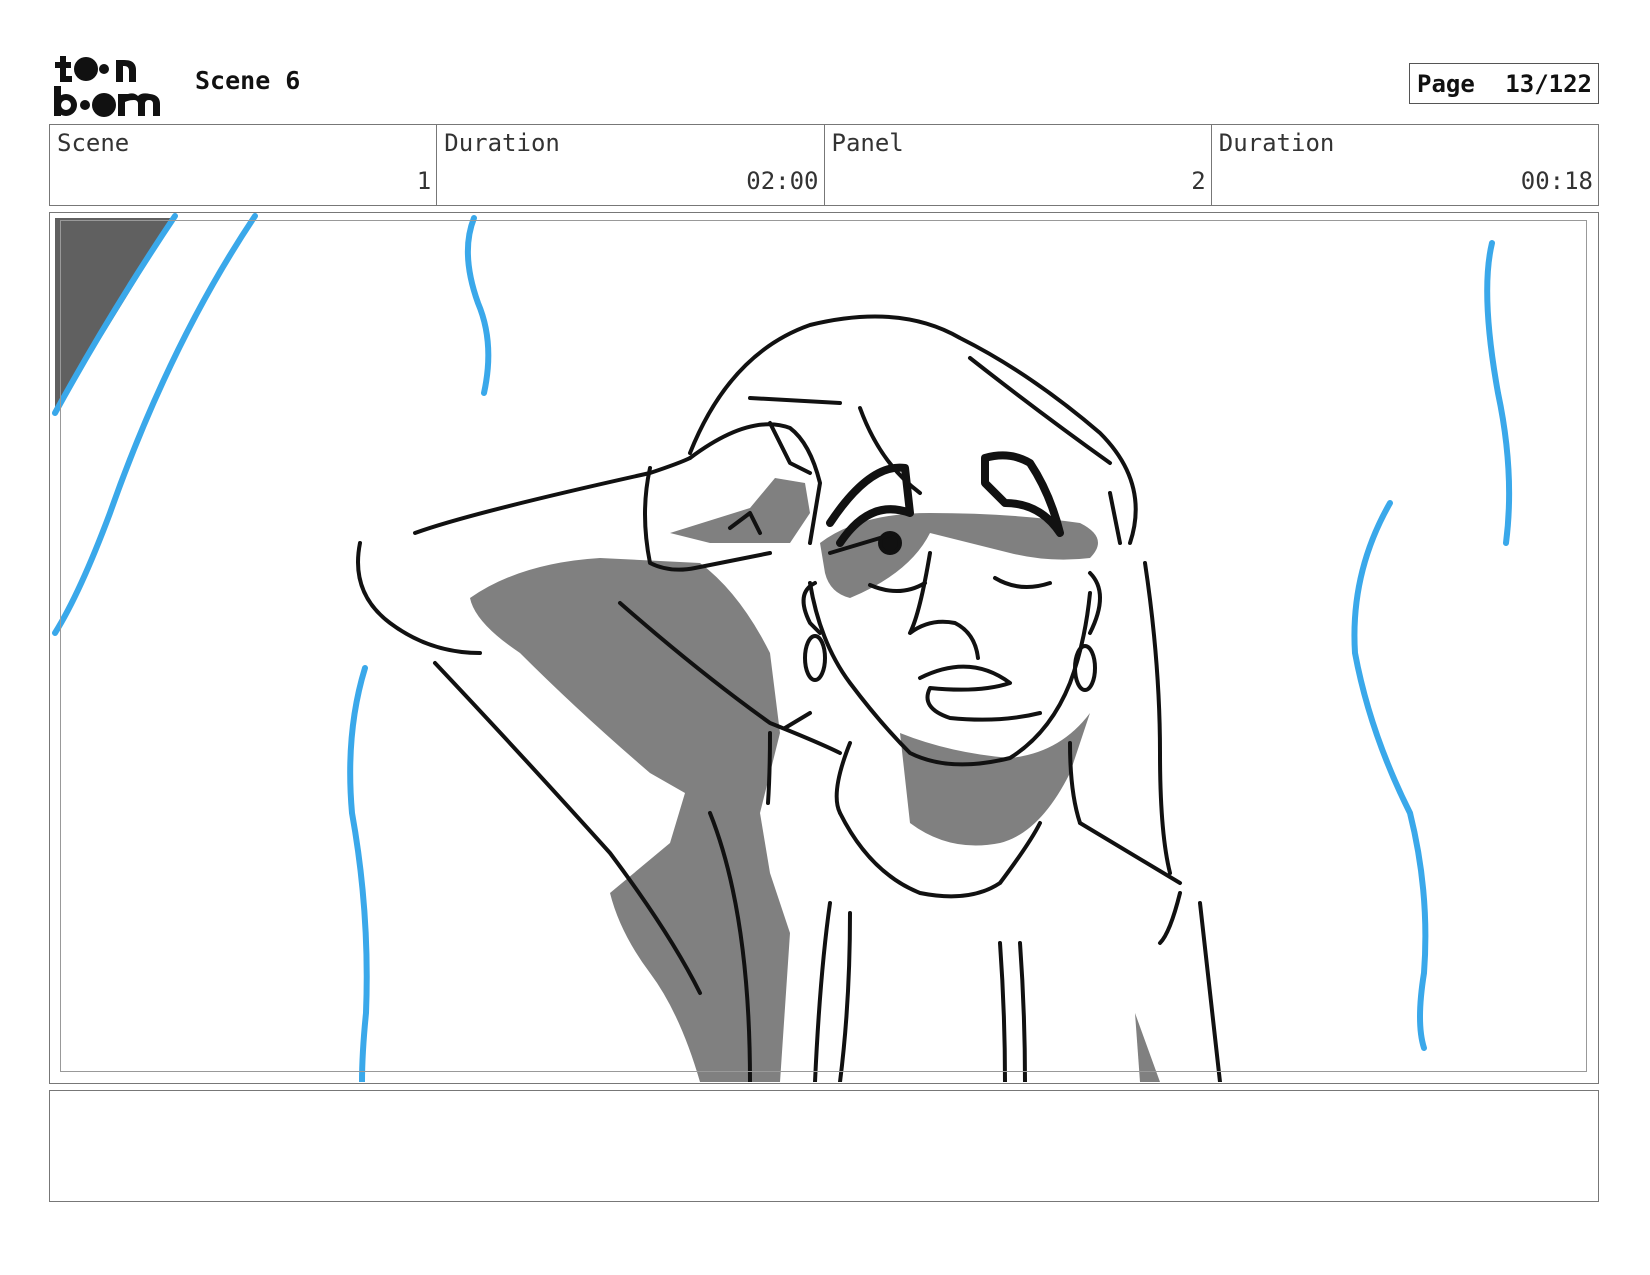 The image size is (1650, 1275). I want to click on scene-cell: Scene 1, so click(244, 165).